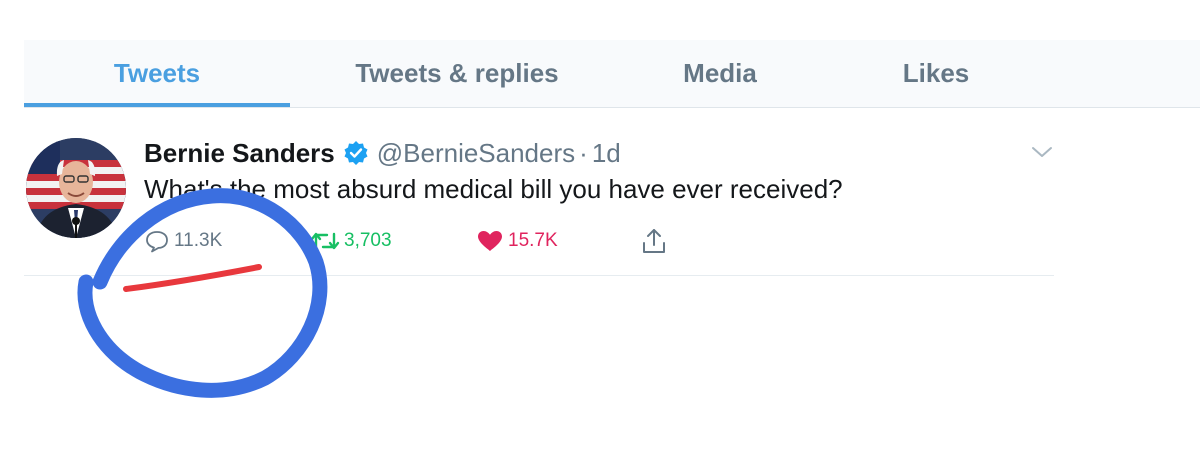  I want to click on like-count: 15.7K, so click(533, 240).